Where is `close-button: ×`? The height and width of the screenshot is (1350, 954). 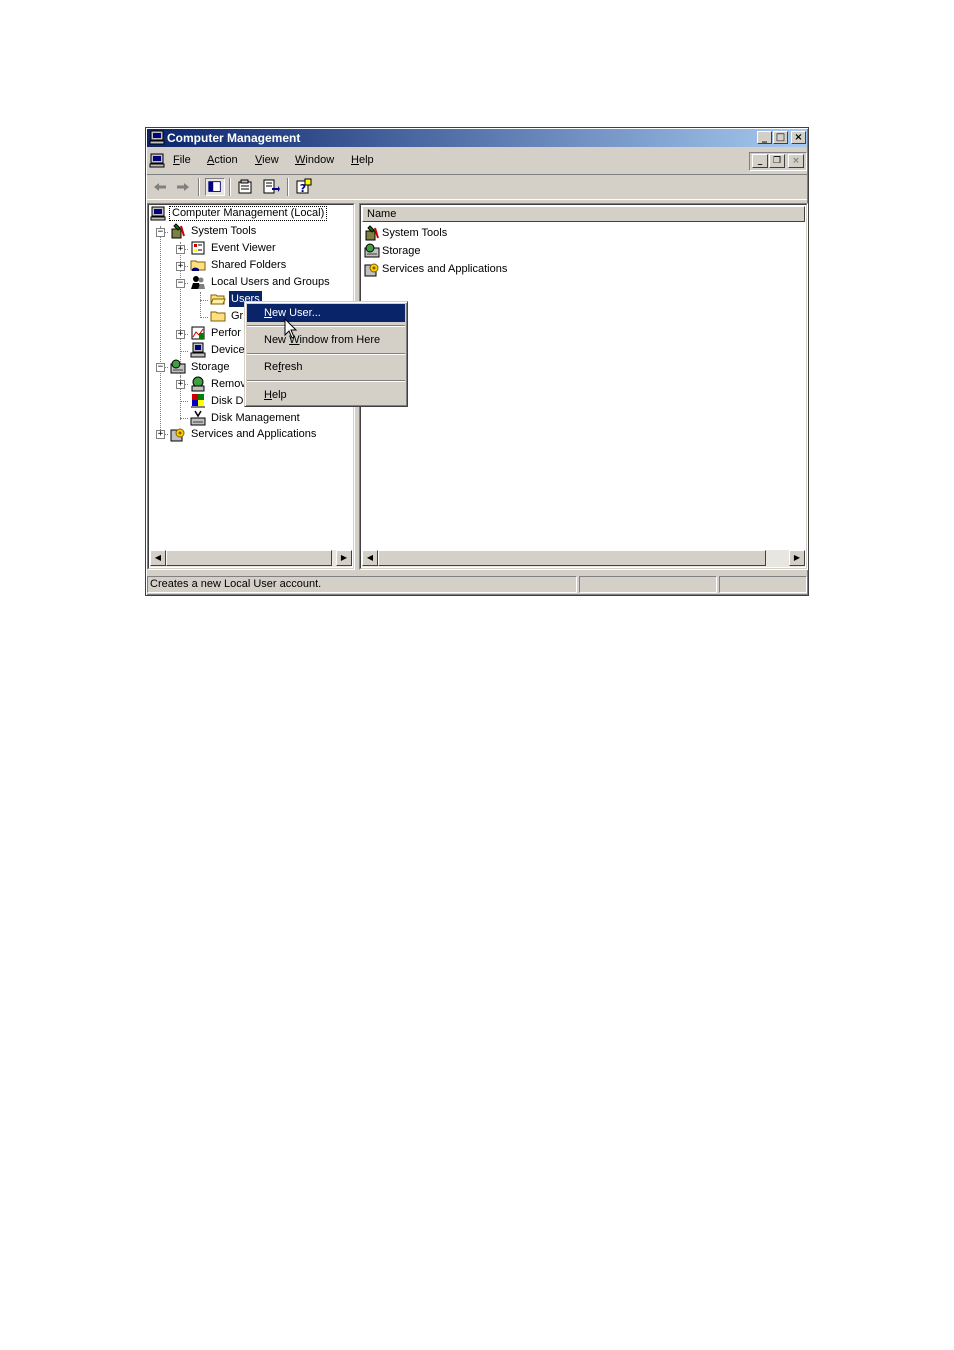
close-button: × is located at coordinates (798, 137).